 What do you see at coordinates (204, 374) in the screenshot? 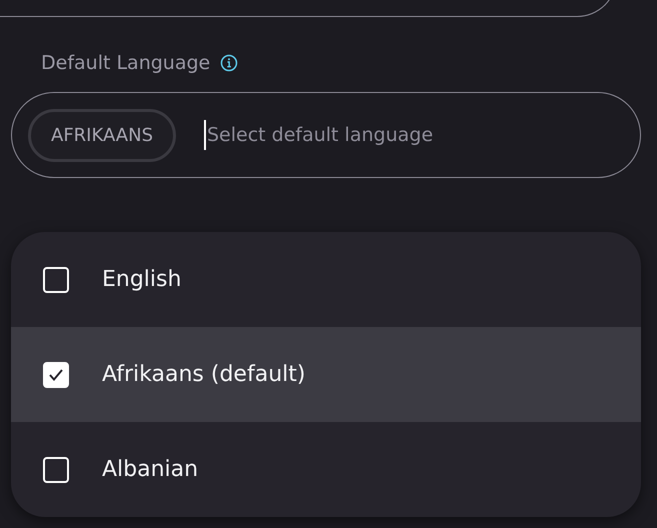
I see `option-label: Afrikaans (default)` at bounding box center [204, 374].